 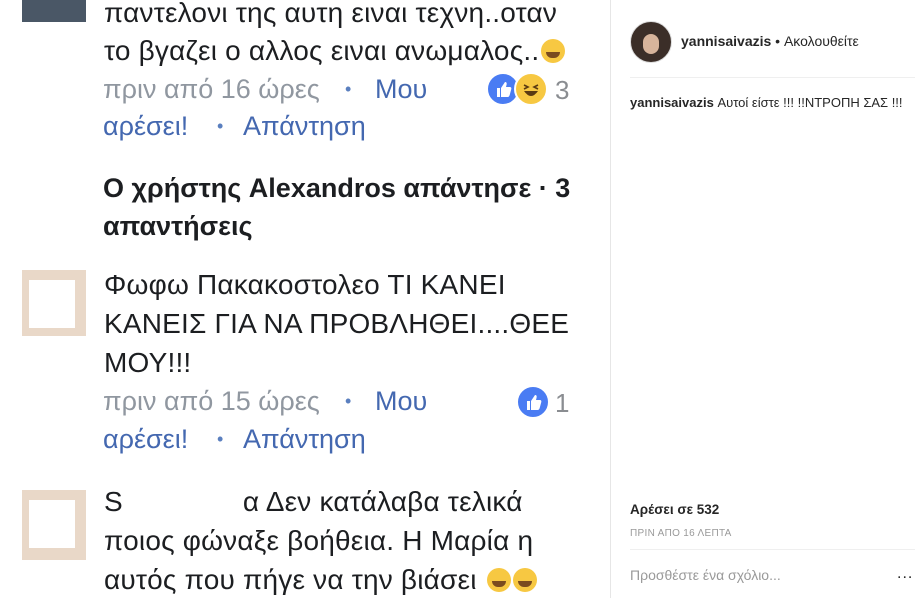 What do you see at coordinates (145, 439) in the screenshot?
I see `comment2-like-link-cont: αρέσει!` at bounding box center [145, 439].